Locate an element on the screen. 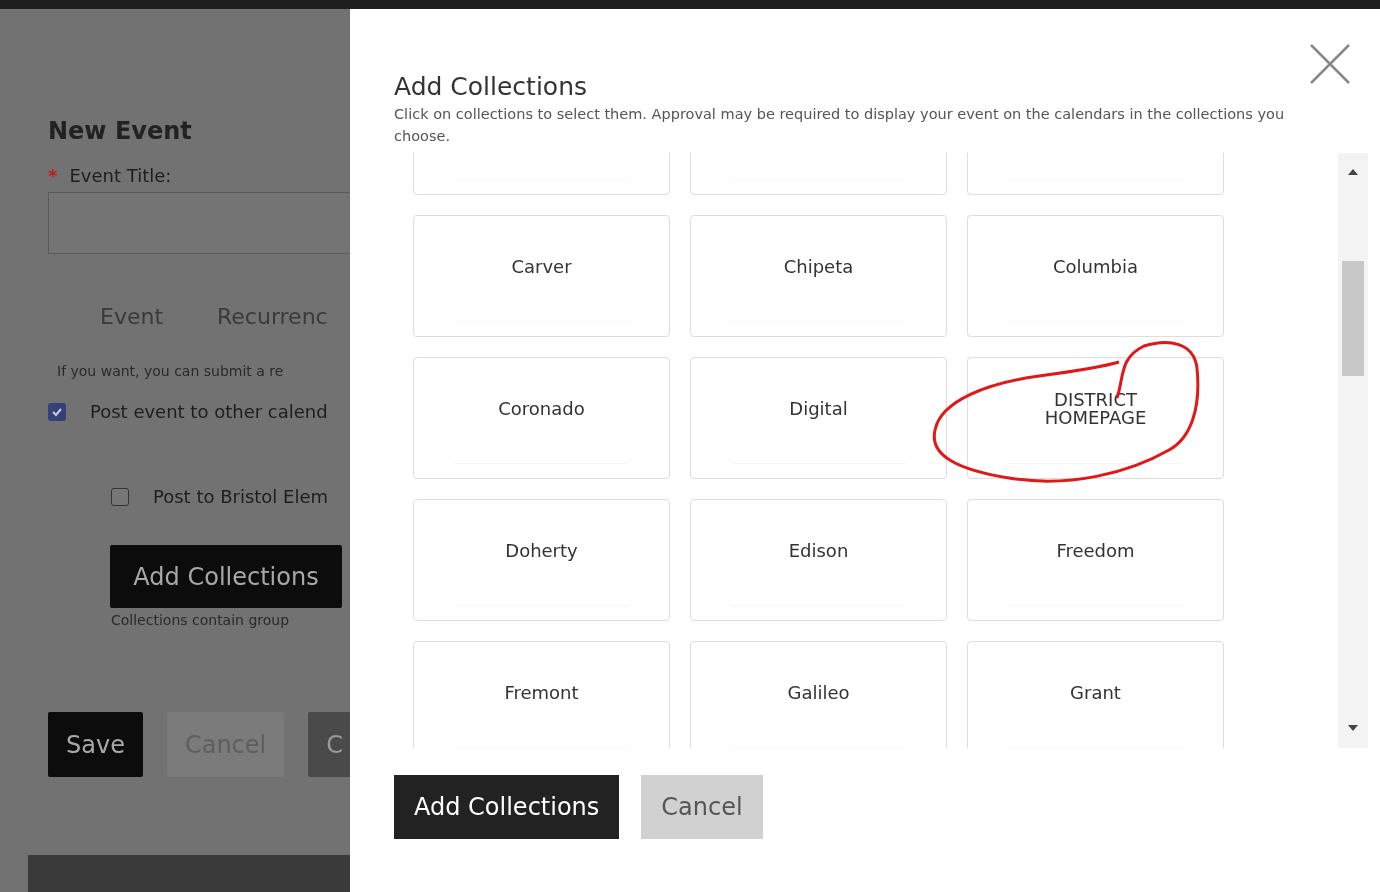  save-button: Save is located at coordinates (95, 744).